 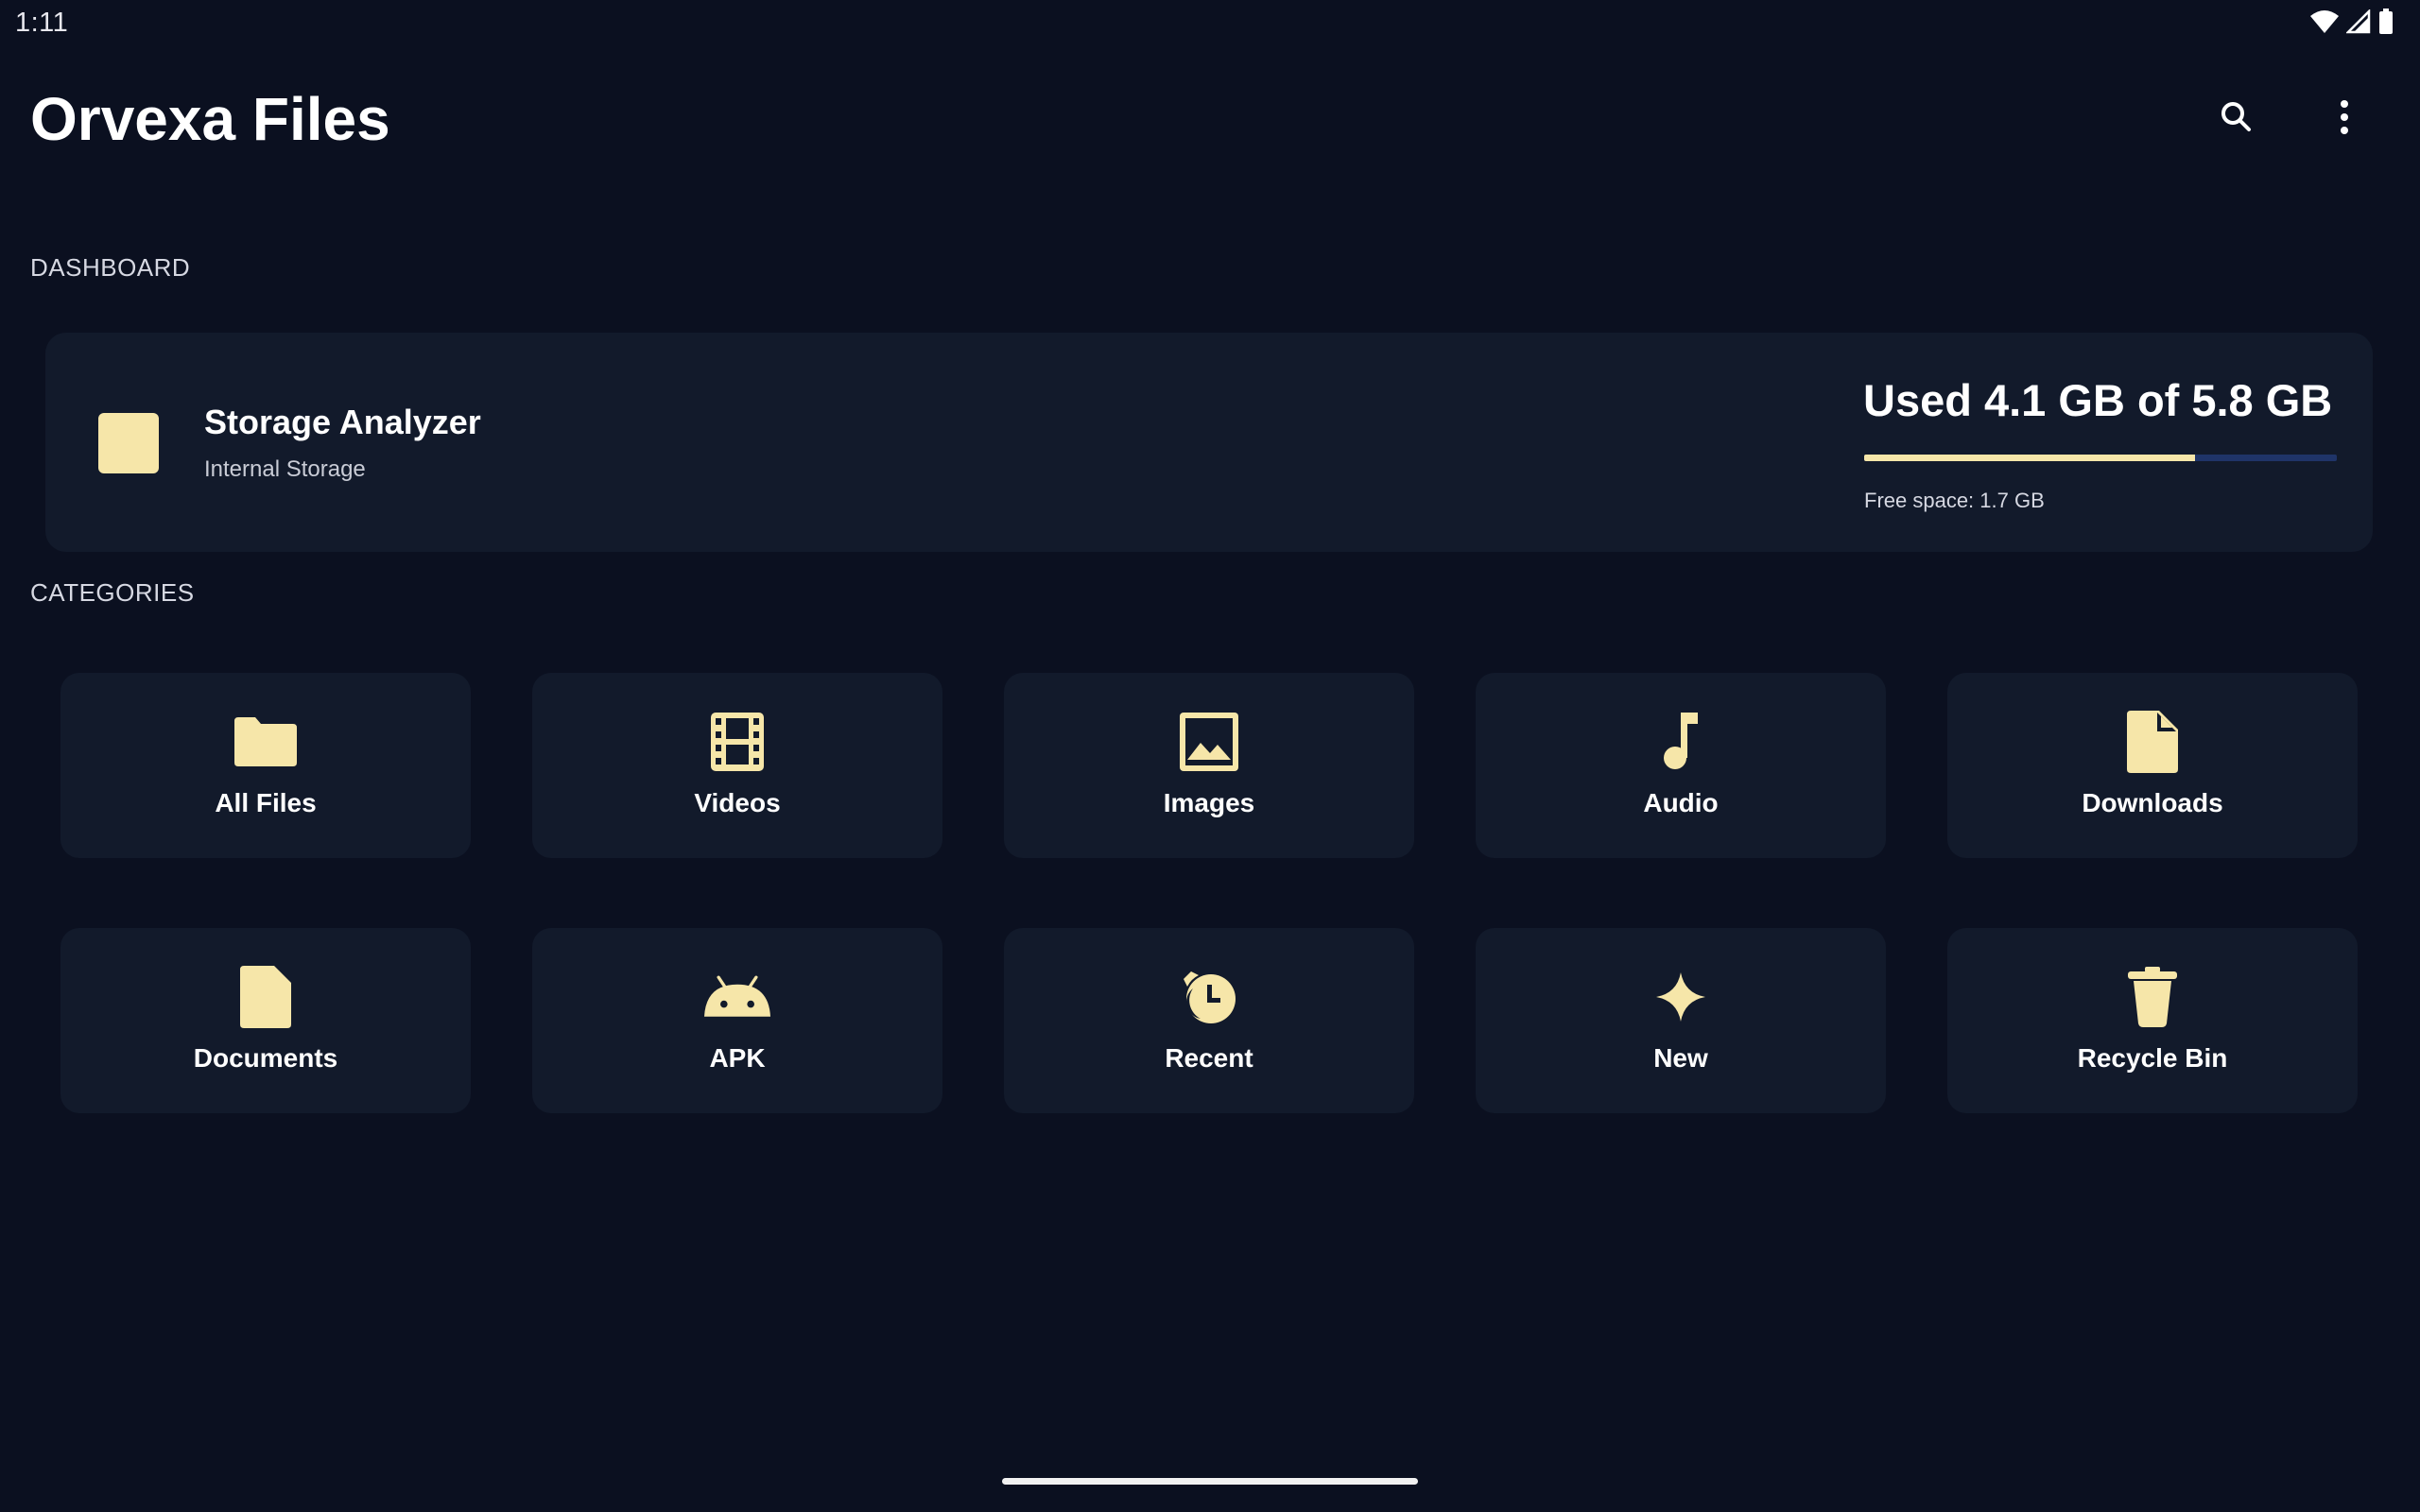 I want to click on sparkle-icon, so click(x=1681, y=997).